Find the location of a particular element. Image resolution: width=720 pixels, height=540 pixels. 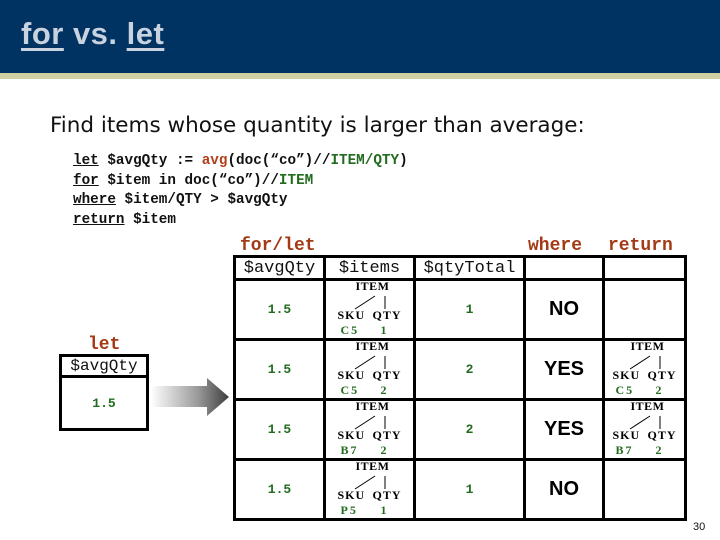

cell-return: ITEM SKU QTY C5 2 is located at coordinates (644, 369).